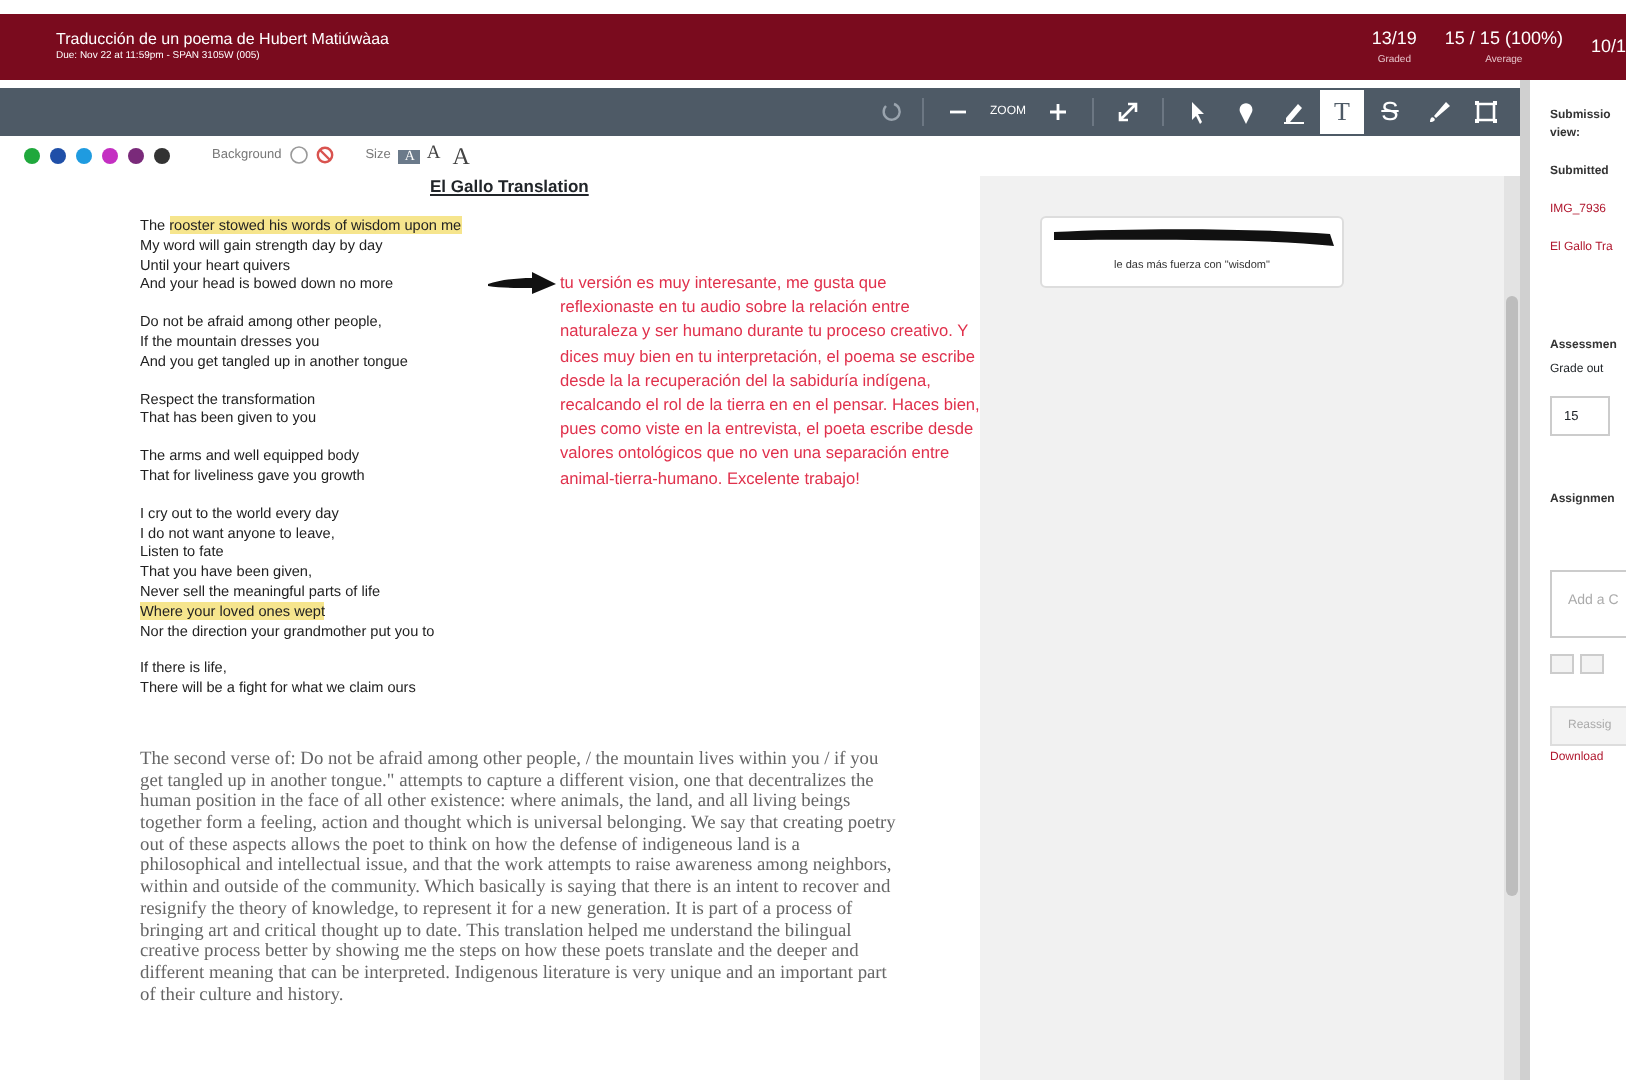 The image size is (1626, 1080). What do you see at coordinates (324, 156) in the screenshot?
I see `no-background-icon` at bounding box center [324, 156].